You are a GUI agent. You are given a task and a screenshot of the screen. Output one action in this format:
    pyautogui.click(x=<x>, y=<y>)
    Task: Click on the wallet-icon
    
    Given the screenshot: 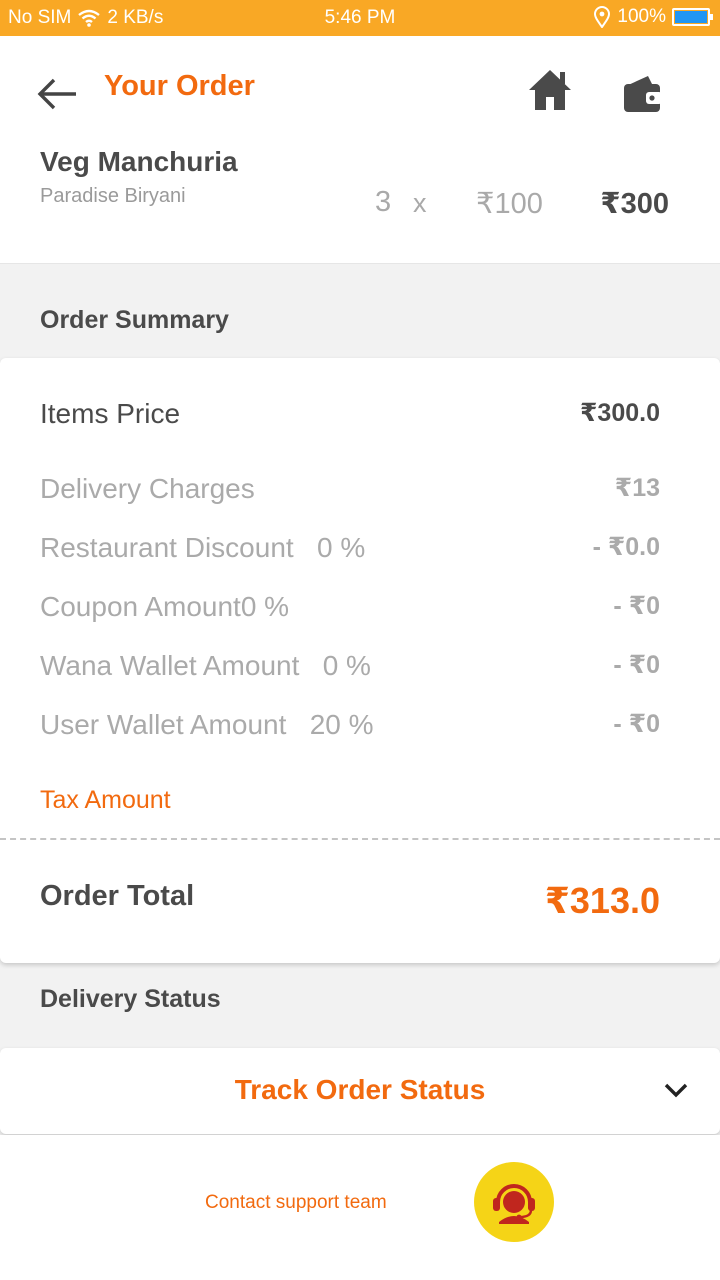 What is the action you would take?
    pyautogui.click(x=642, y=94)
    